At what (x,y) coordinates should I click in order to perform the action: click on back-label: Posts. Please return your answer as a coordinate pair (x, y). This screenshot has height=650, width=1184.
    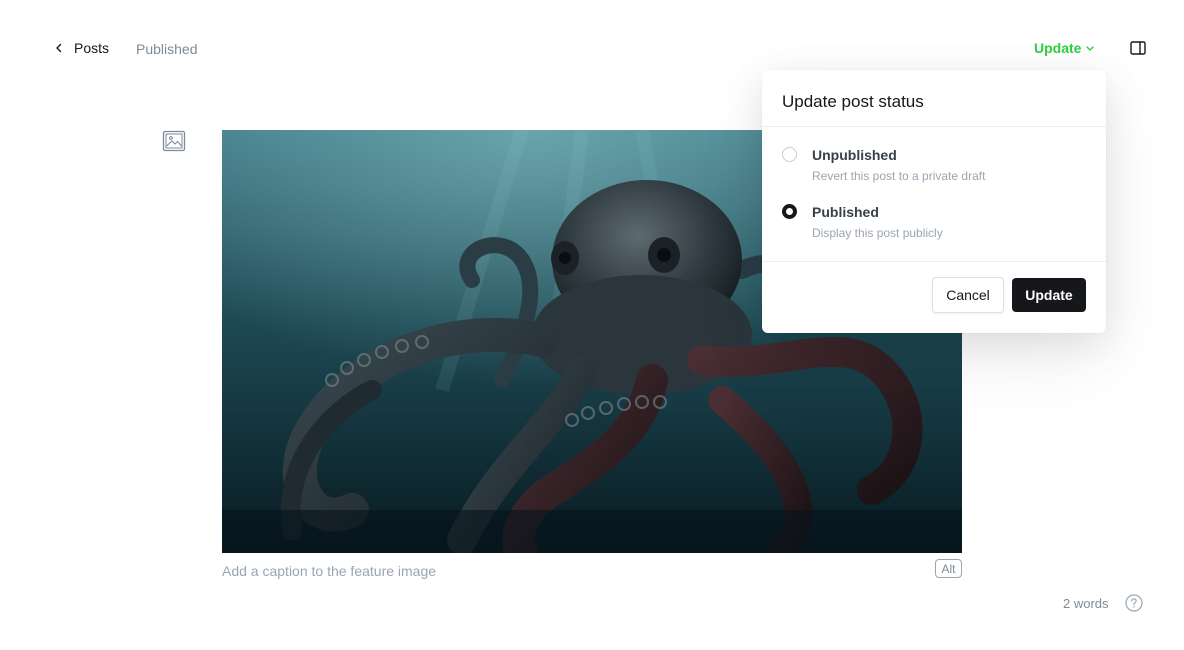
    Looking at the image, I should click on (92, 48).